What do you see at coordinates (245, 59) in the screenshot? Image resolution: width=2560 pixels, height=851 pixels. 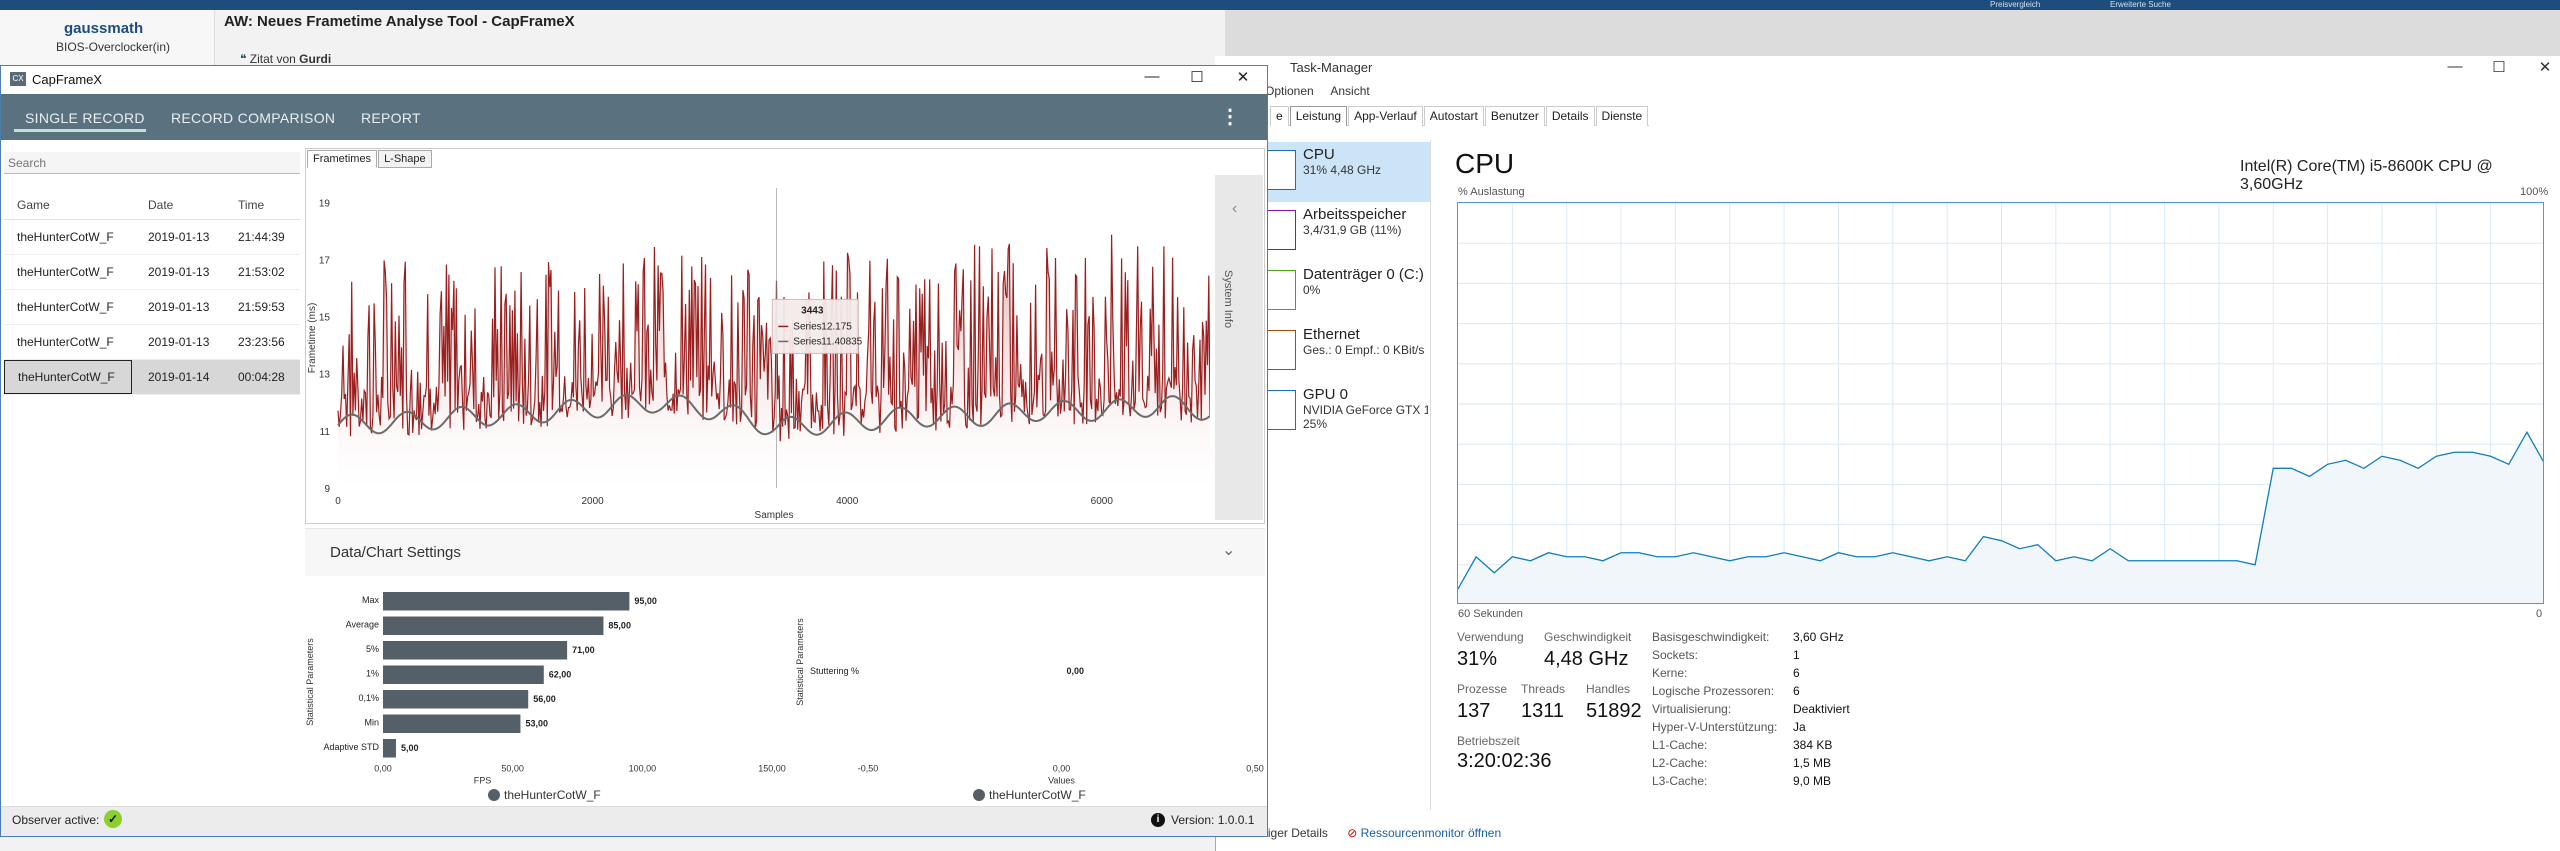 I see `quote-icon: ❝` at bounding box center [245, 59].